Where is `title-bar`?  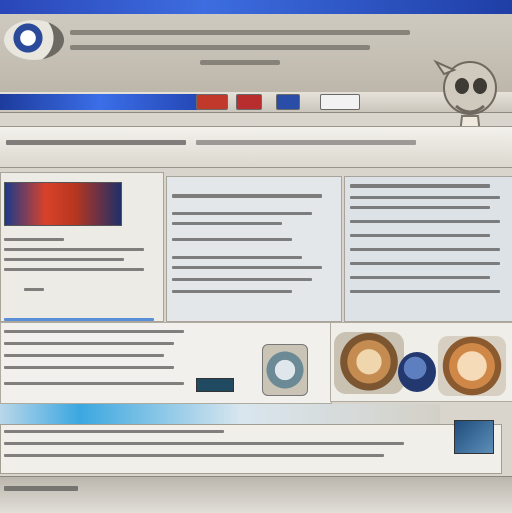
title-bar is located at coordinates (256, 7).